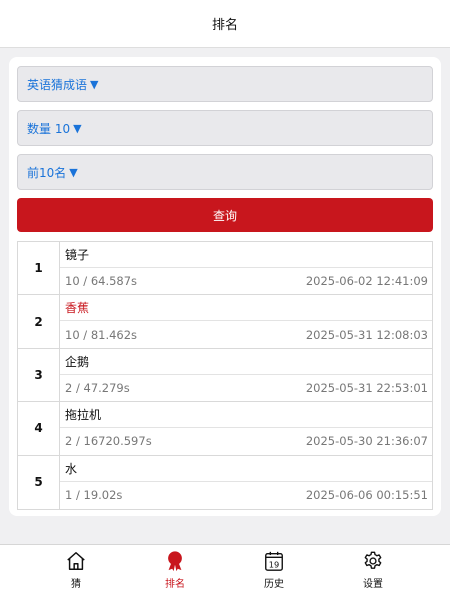  I want to click on rank-body: 镜子 10 / 64.587s 2025-06-02 12:41:09, so click(246, 268).